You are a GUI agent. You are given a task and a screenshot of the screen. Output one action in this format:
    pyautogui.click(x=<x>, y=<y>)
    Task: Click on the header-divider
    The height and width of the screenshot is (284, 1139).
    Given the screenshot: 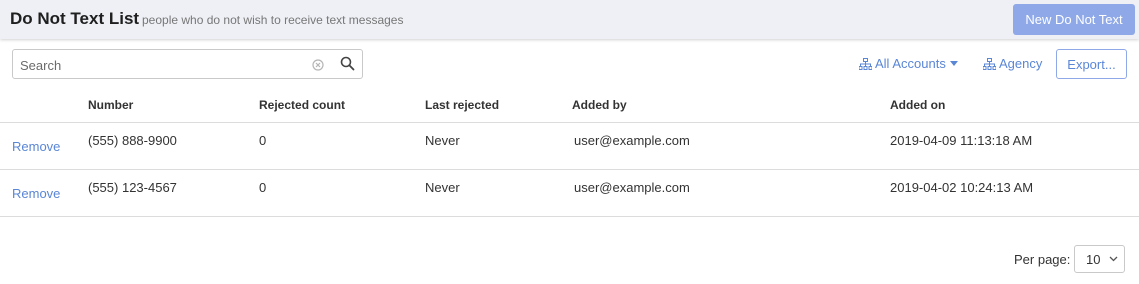 What is the action you would take?
    pyautogui.click(x=569, y=122)
    